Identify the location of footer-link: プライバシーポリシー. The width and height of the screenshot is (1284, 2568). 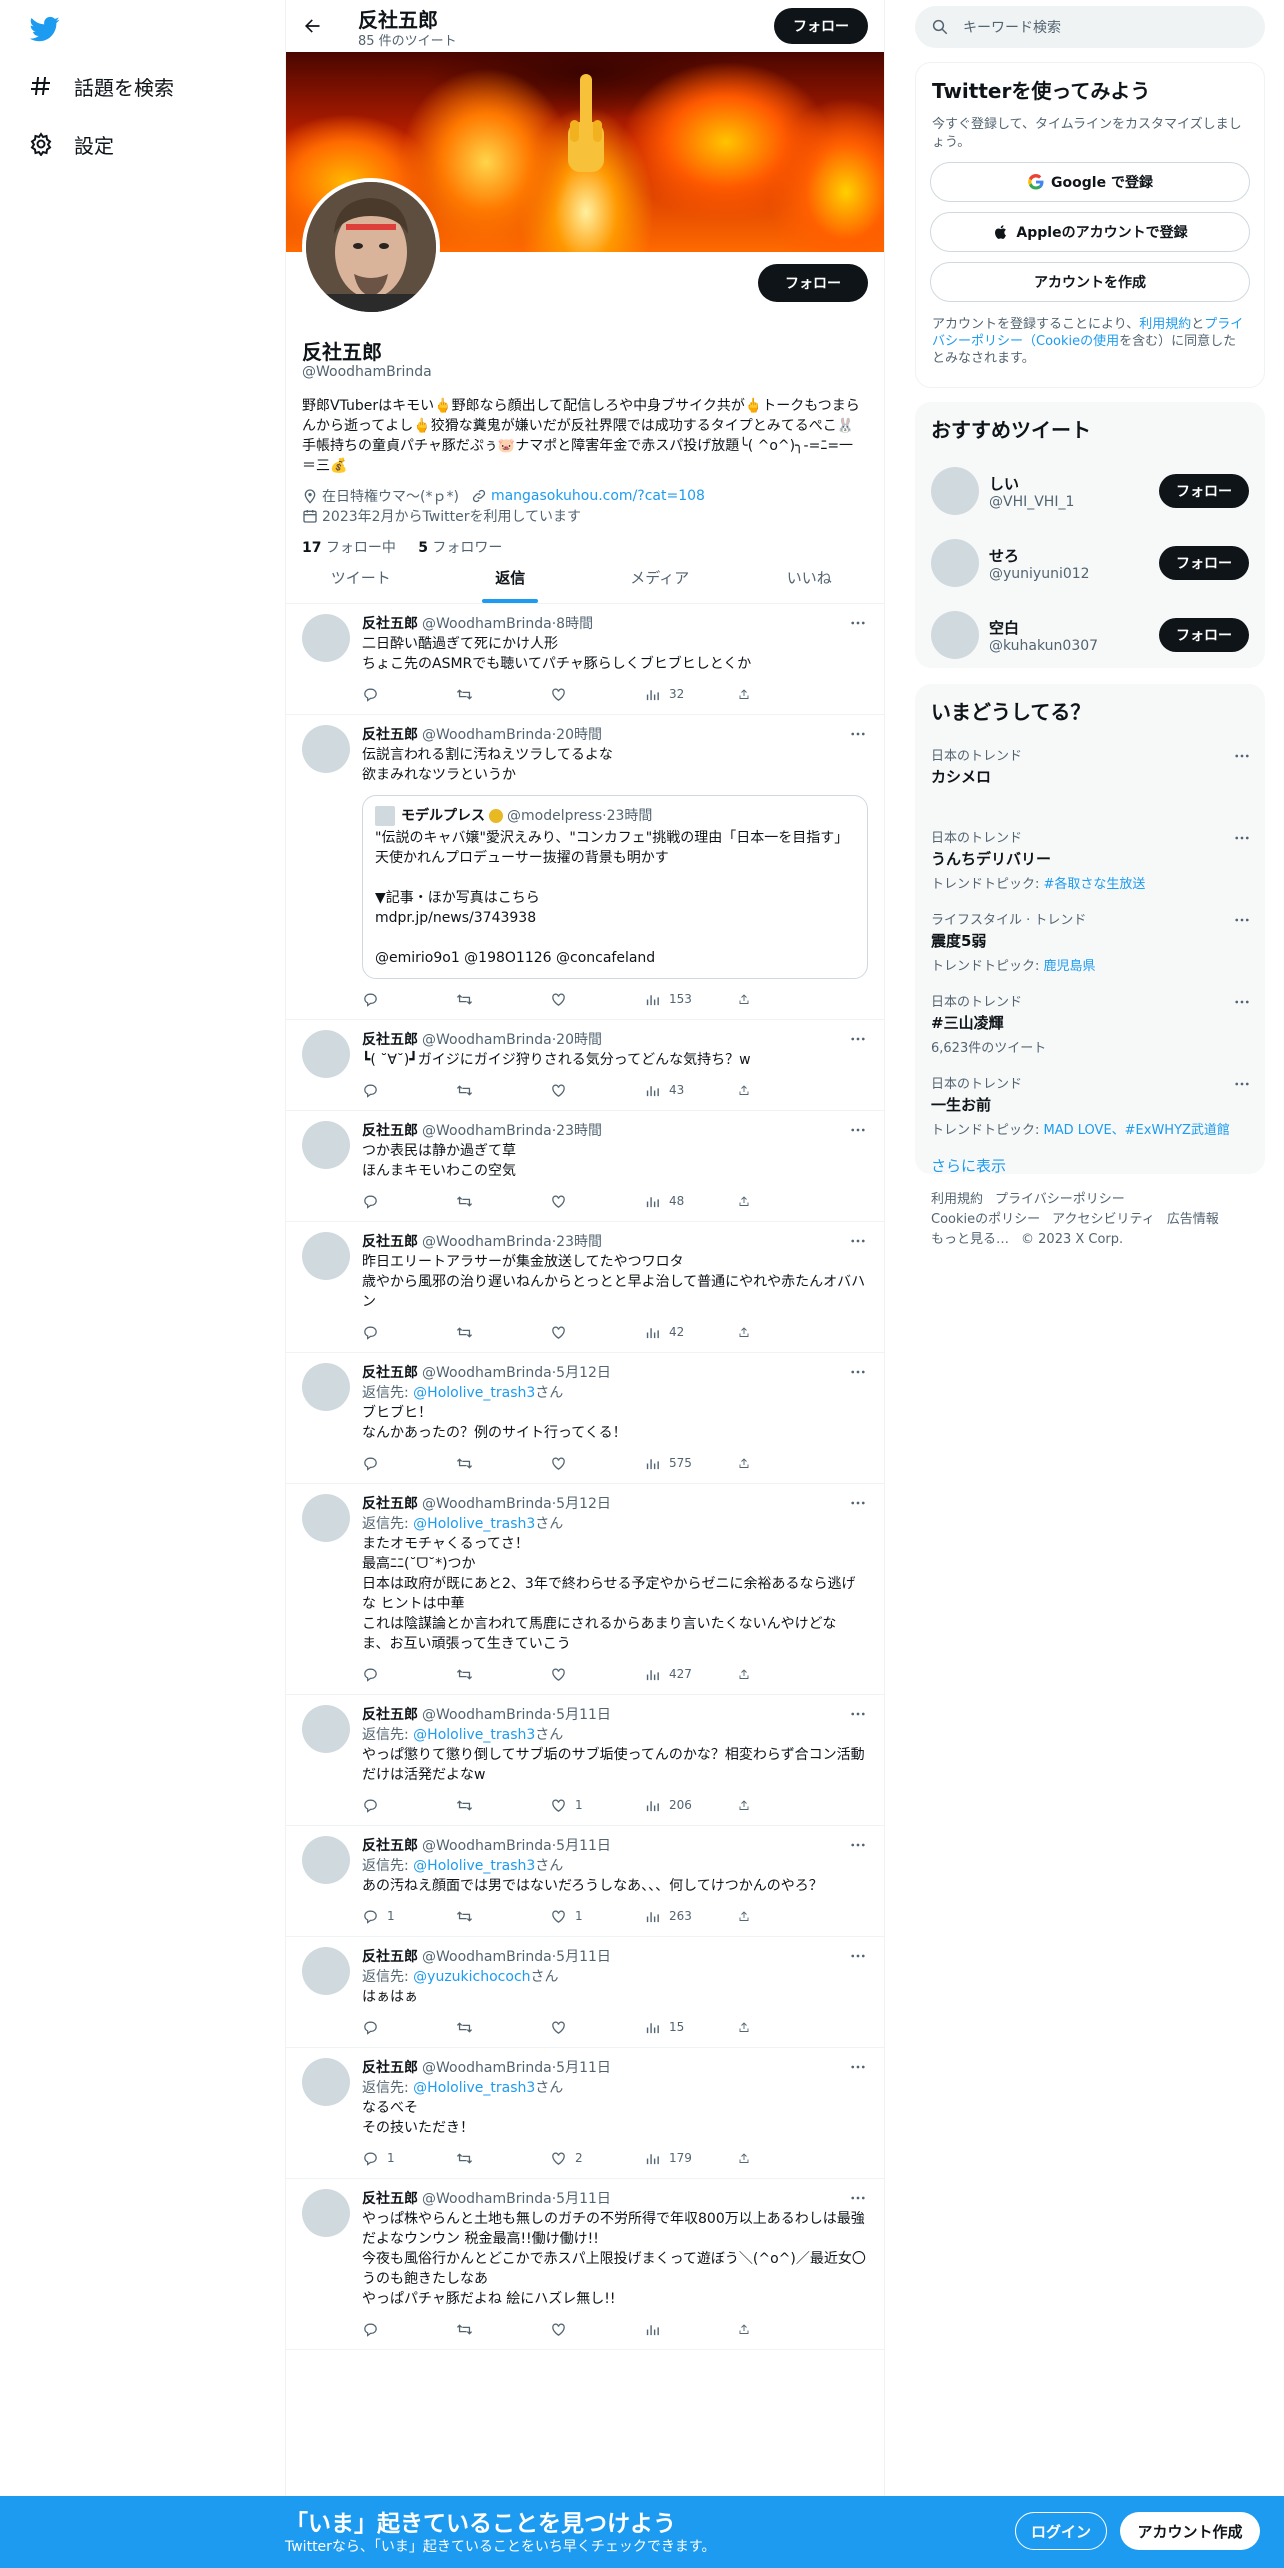
(1060, 1199).